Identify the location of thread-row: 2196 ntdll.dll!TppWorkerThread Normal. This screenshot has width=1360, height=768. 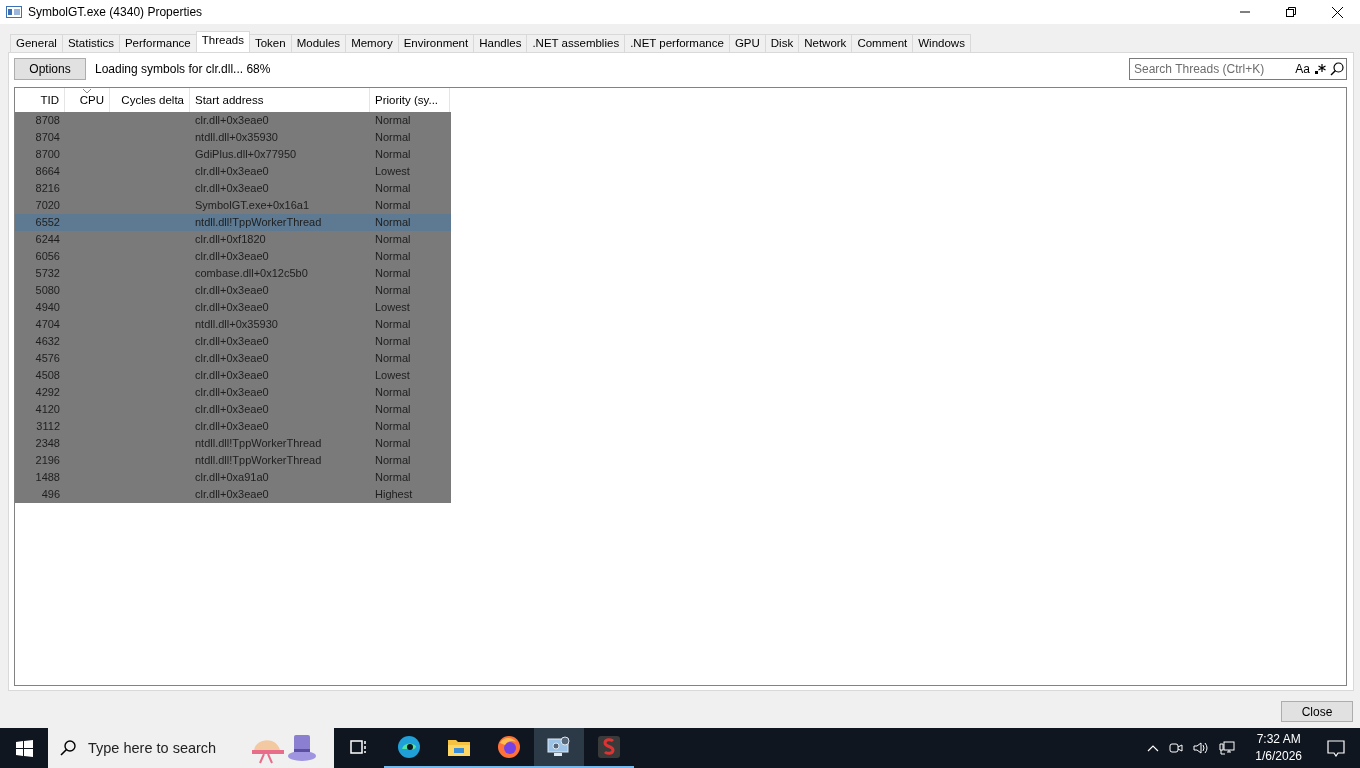
(233, 460).